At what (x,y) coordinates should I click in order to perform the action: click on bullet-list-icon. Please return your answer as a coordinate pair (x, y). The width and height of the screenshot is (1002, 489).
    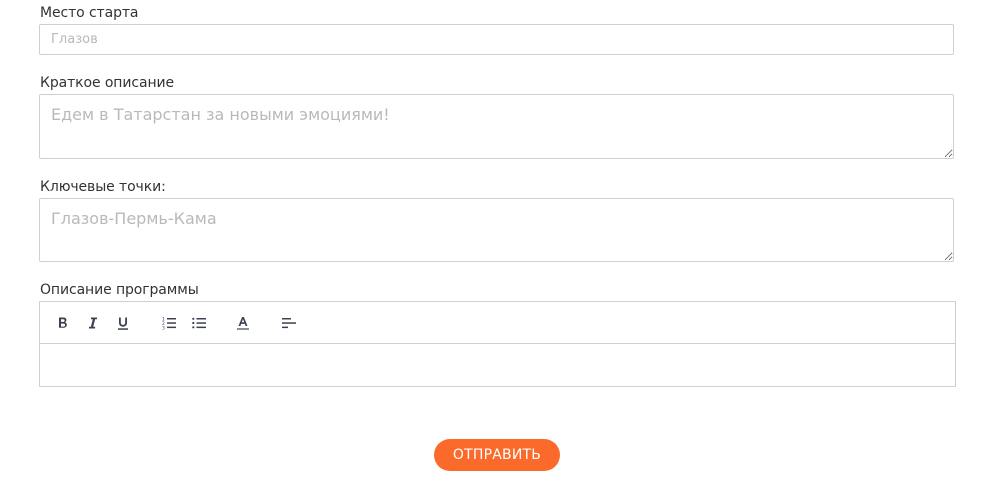
    Looking at the image, I should click on (199, 323).